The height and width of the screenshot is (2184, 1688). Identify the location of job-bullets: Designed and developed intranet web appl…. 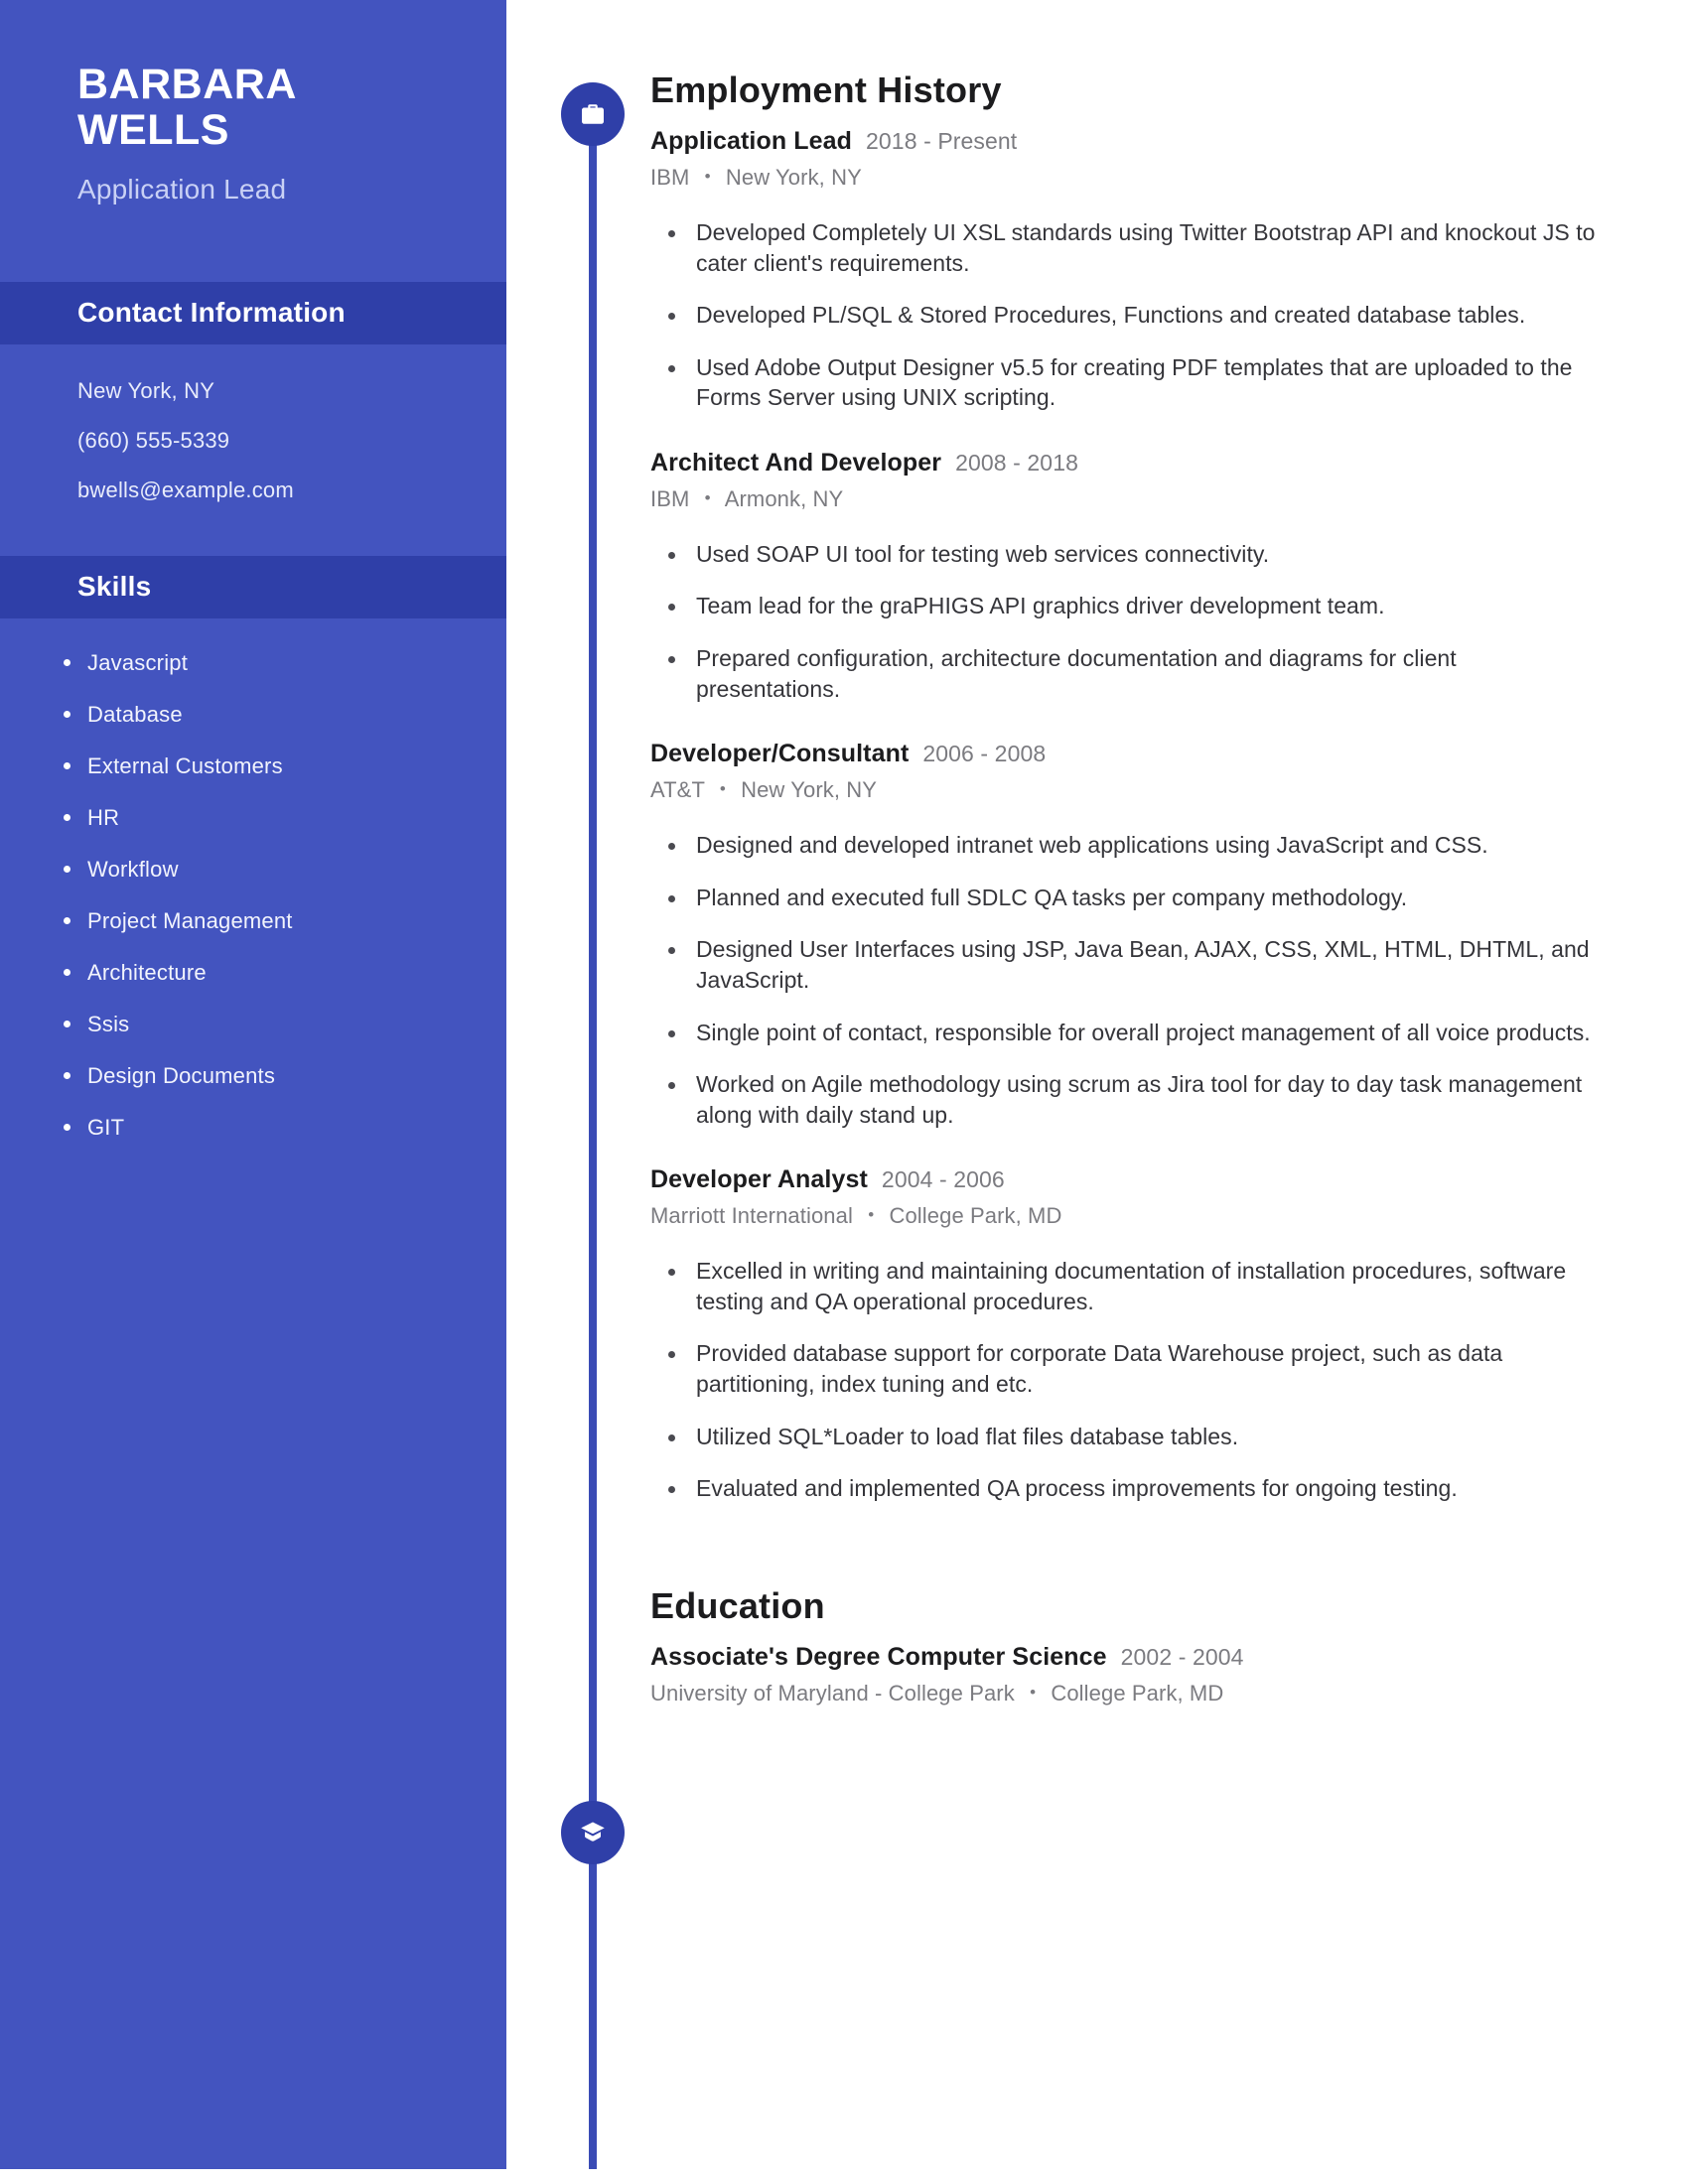
(1127, 980).